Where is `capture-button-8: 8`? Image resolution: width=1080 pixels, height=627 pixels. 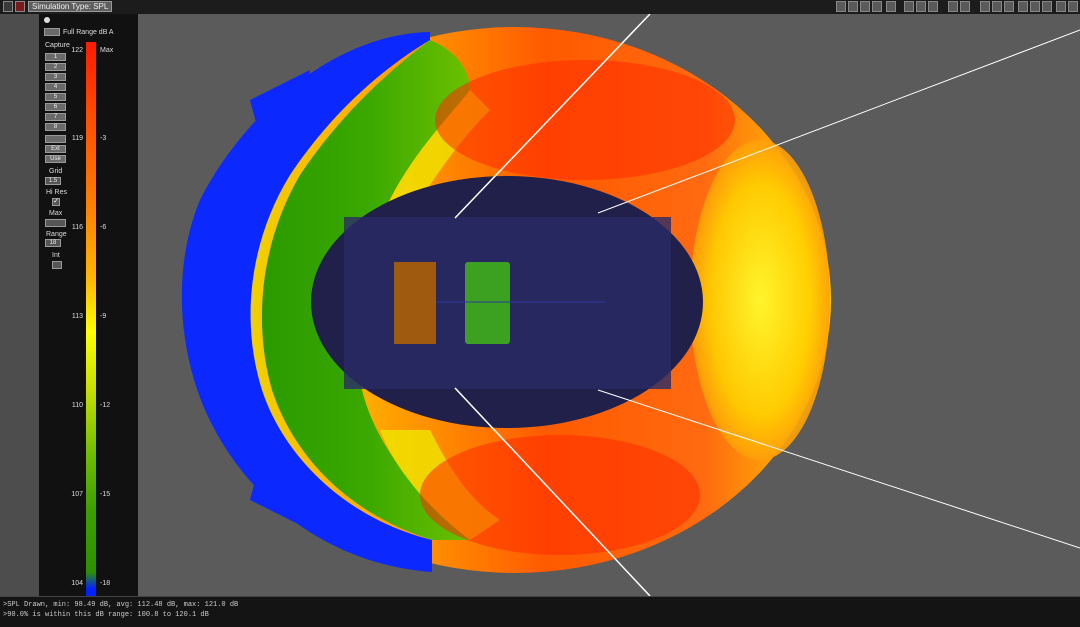 capture-button-8: 8 is located at coordinates (55, 127).